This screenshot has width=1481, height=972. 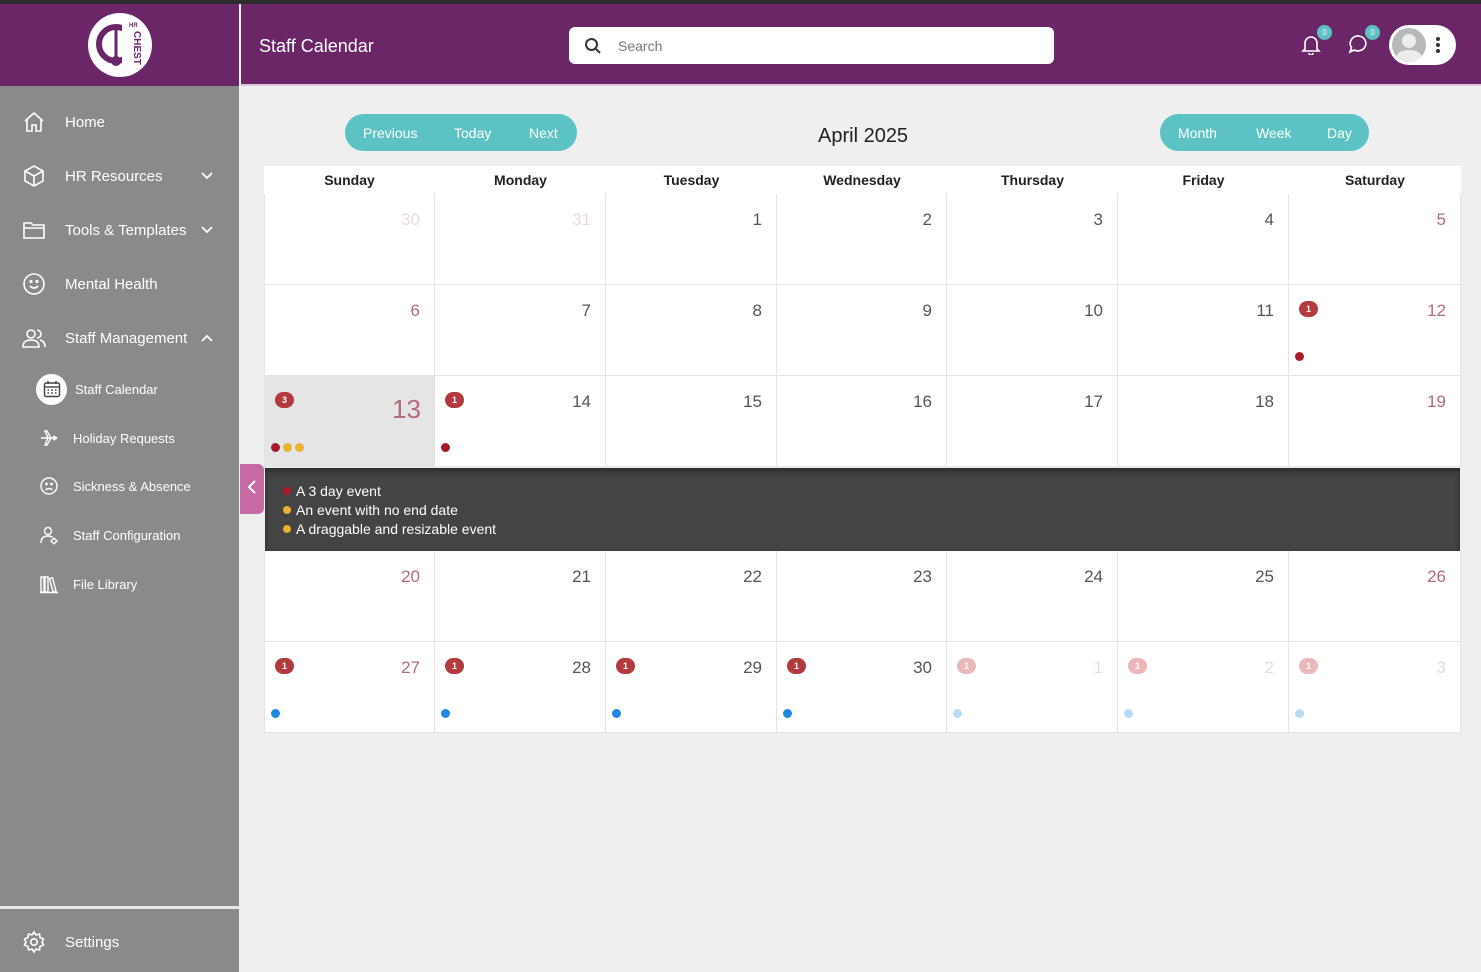 I want to click on library-icon, so click(x=49, y=584).